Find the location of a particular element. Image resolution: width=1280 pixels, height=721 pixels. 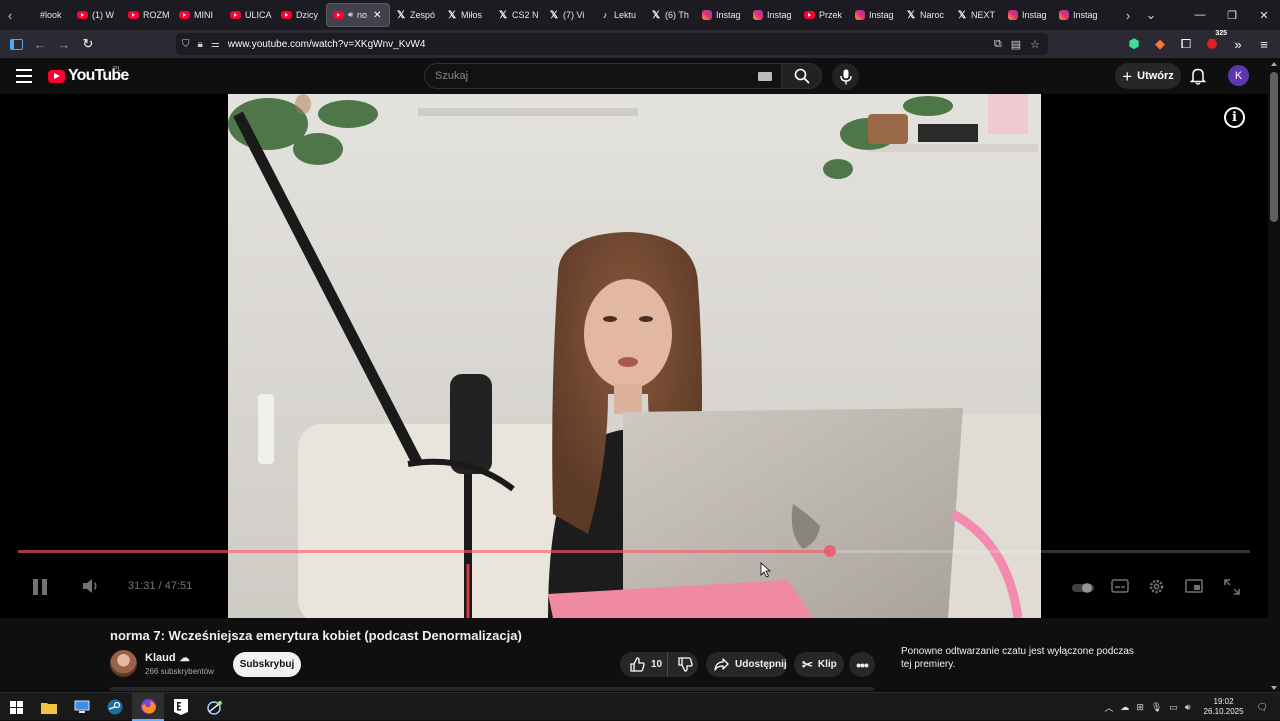

close-window-icon: ✕ is located at coordinates (1264, 15).